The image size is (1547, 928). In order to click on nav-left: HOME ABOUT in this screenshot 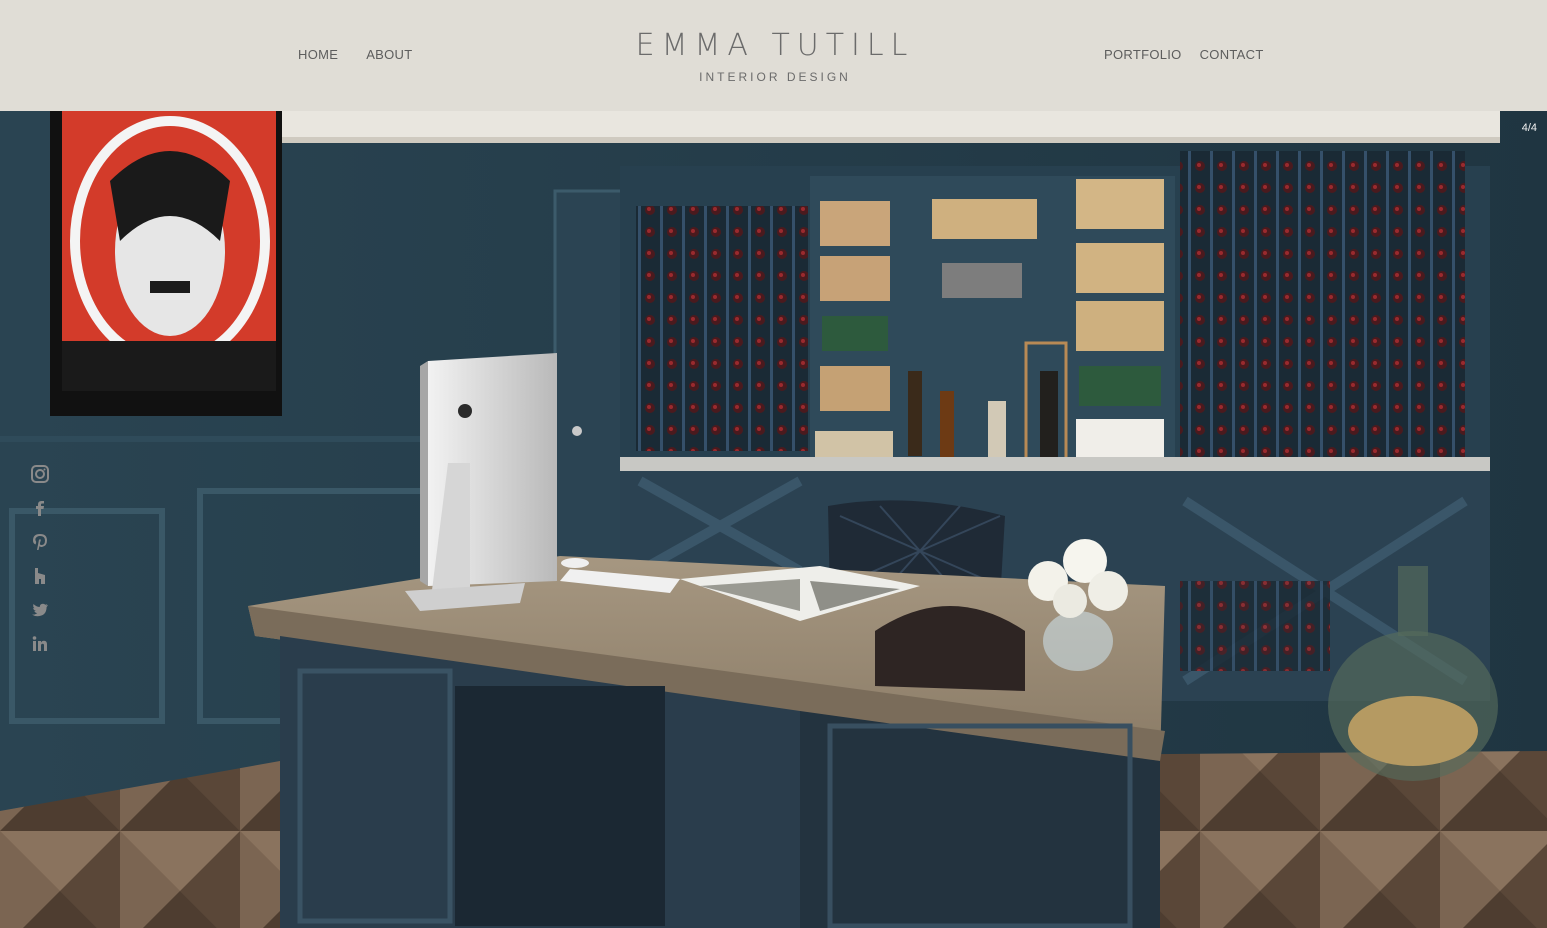, I will do `click(360, 55)`.